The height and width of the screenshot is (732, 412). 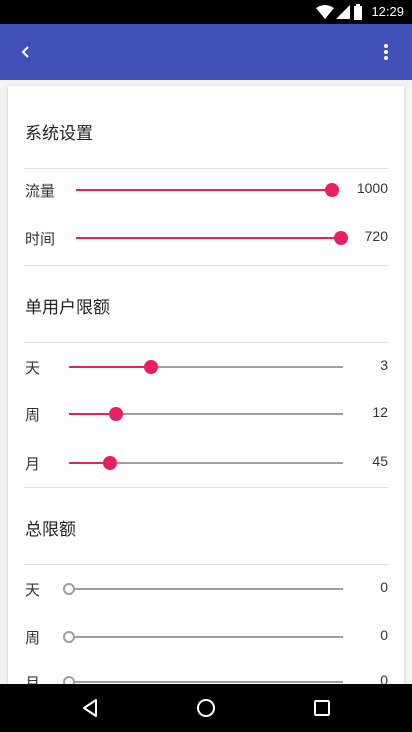 I want to click on slider-row-per-user-week: 周 12, so click(x=206, y=414).